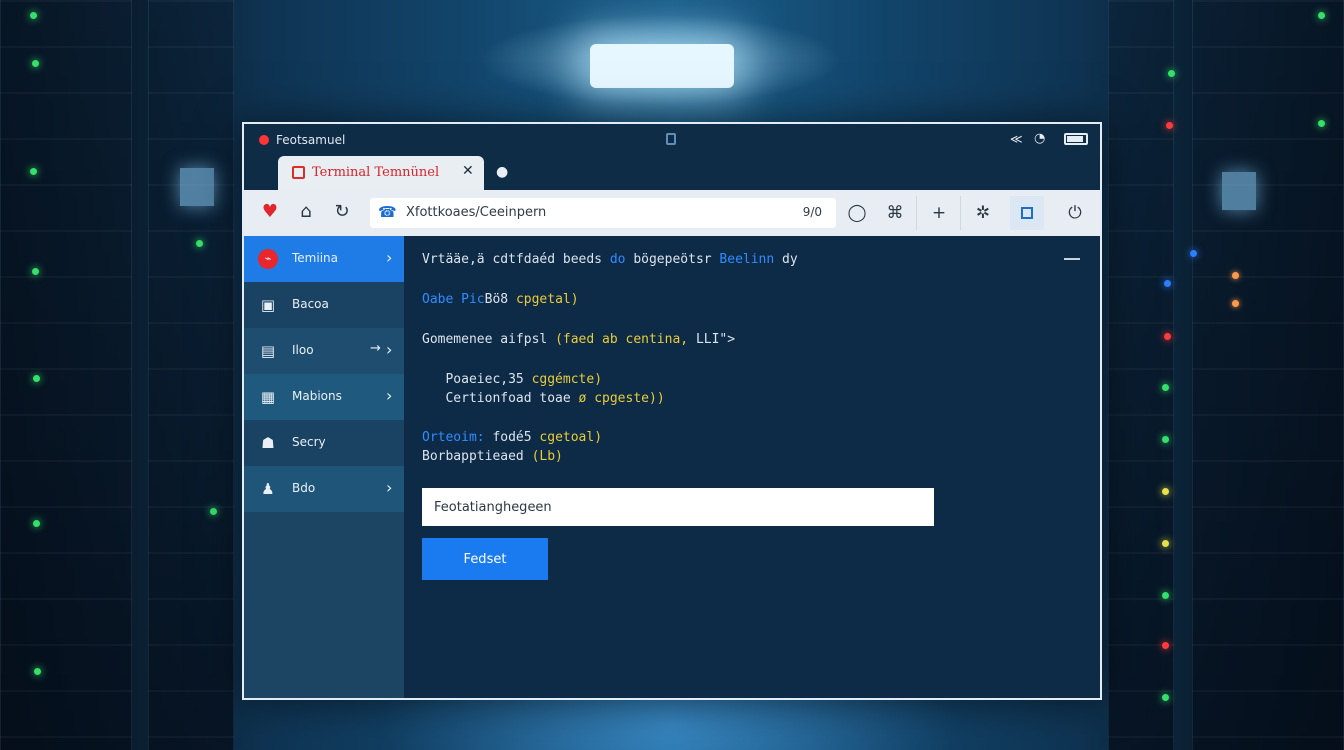  Describe the element at coordinates (310, 304) in the screenshot. I see `sidebar-item-label: Bacoa` at that location.